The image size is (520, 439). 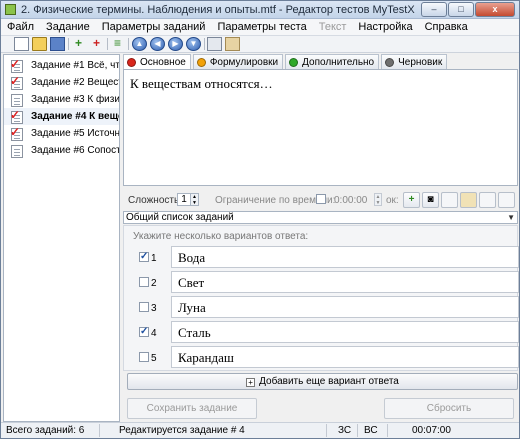 What do you see at coordinates (434, 9) in the screenshot?
I see `minimize-button: –` at bounding box center [434, 9].